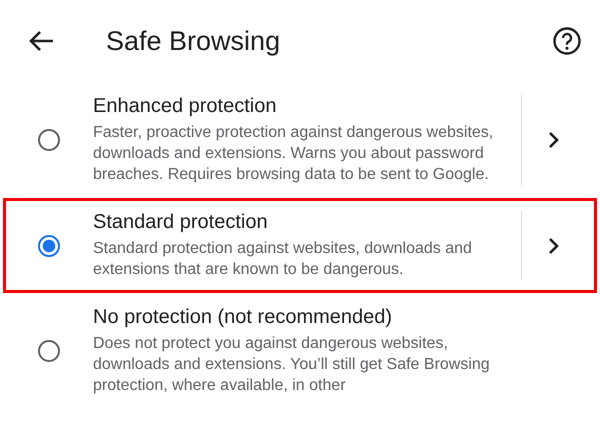 This screenshot has height=444, width=600. I want to click on option-description: Faster, proactive protection against dangerous websites, downloads and extensions. Warns you about password breaches. Requires browsing data to be sent to Google., so click(293, 154).